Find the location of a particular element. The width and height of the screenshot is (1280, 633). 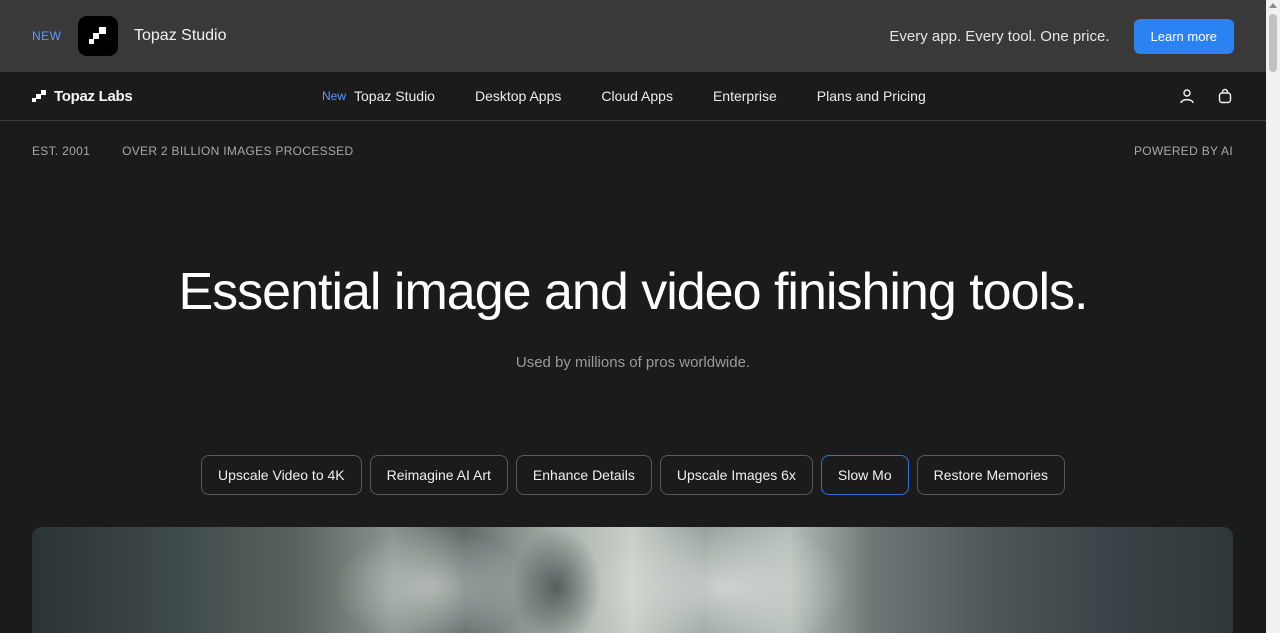

promo-new-badge: NEW is located at coordinates (47, 36).